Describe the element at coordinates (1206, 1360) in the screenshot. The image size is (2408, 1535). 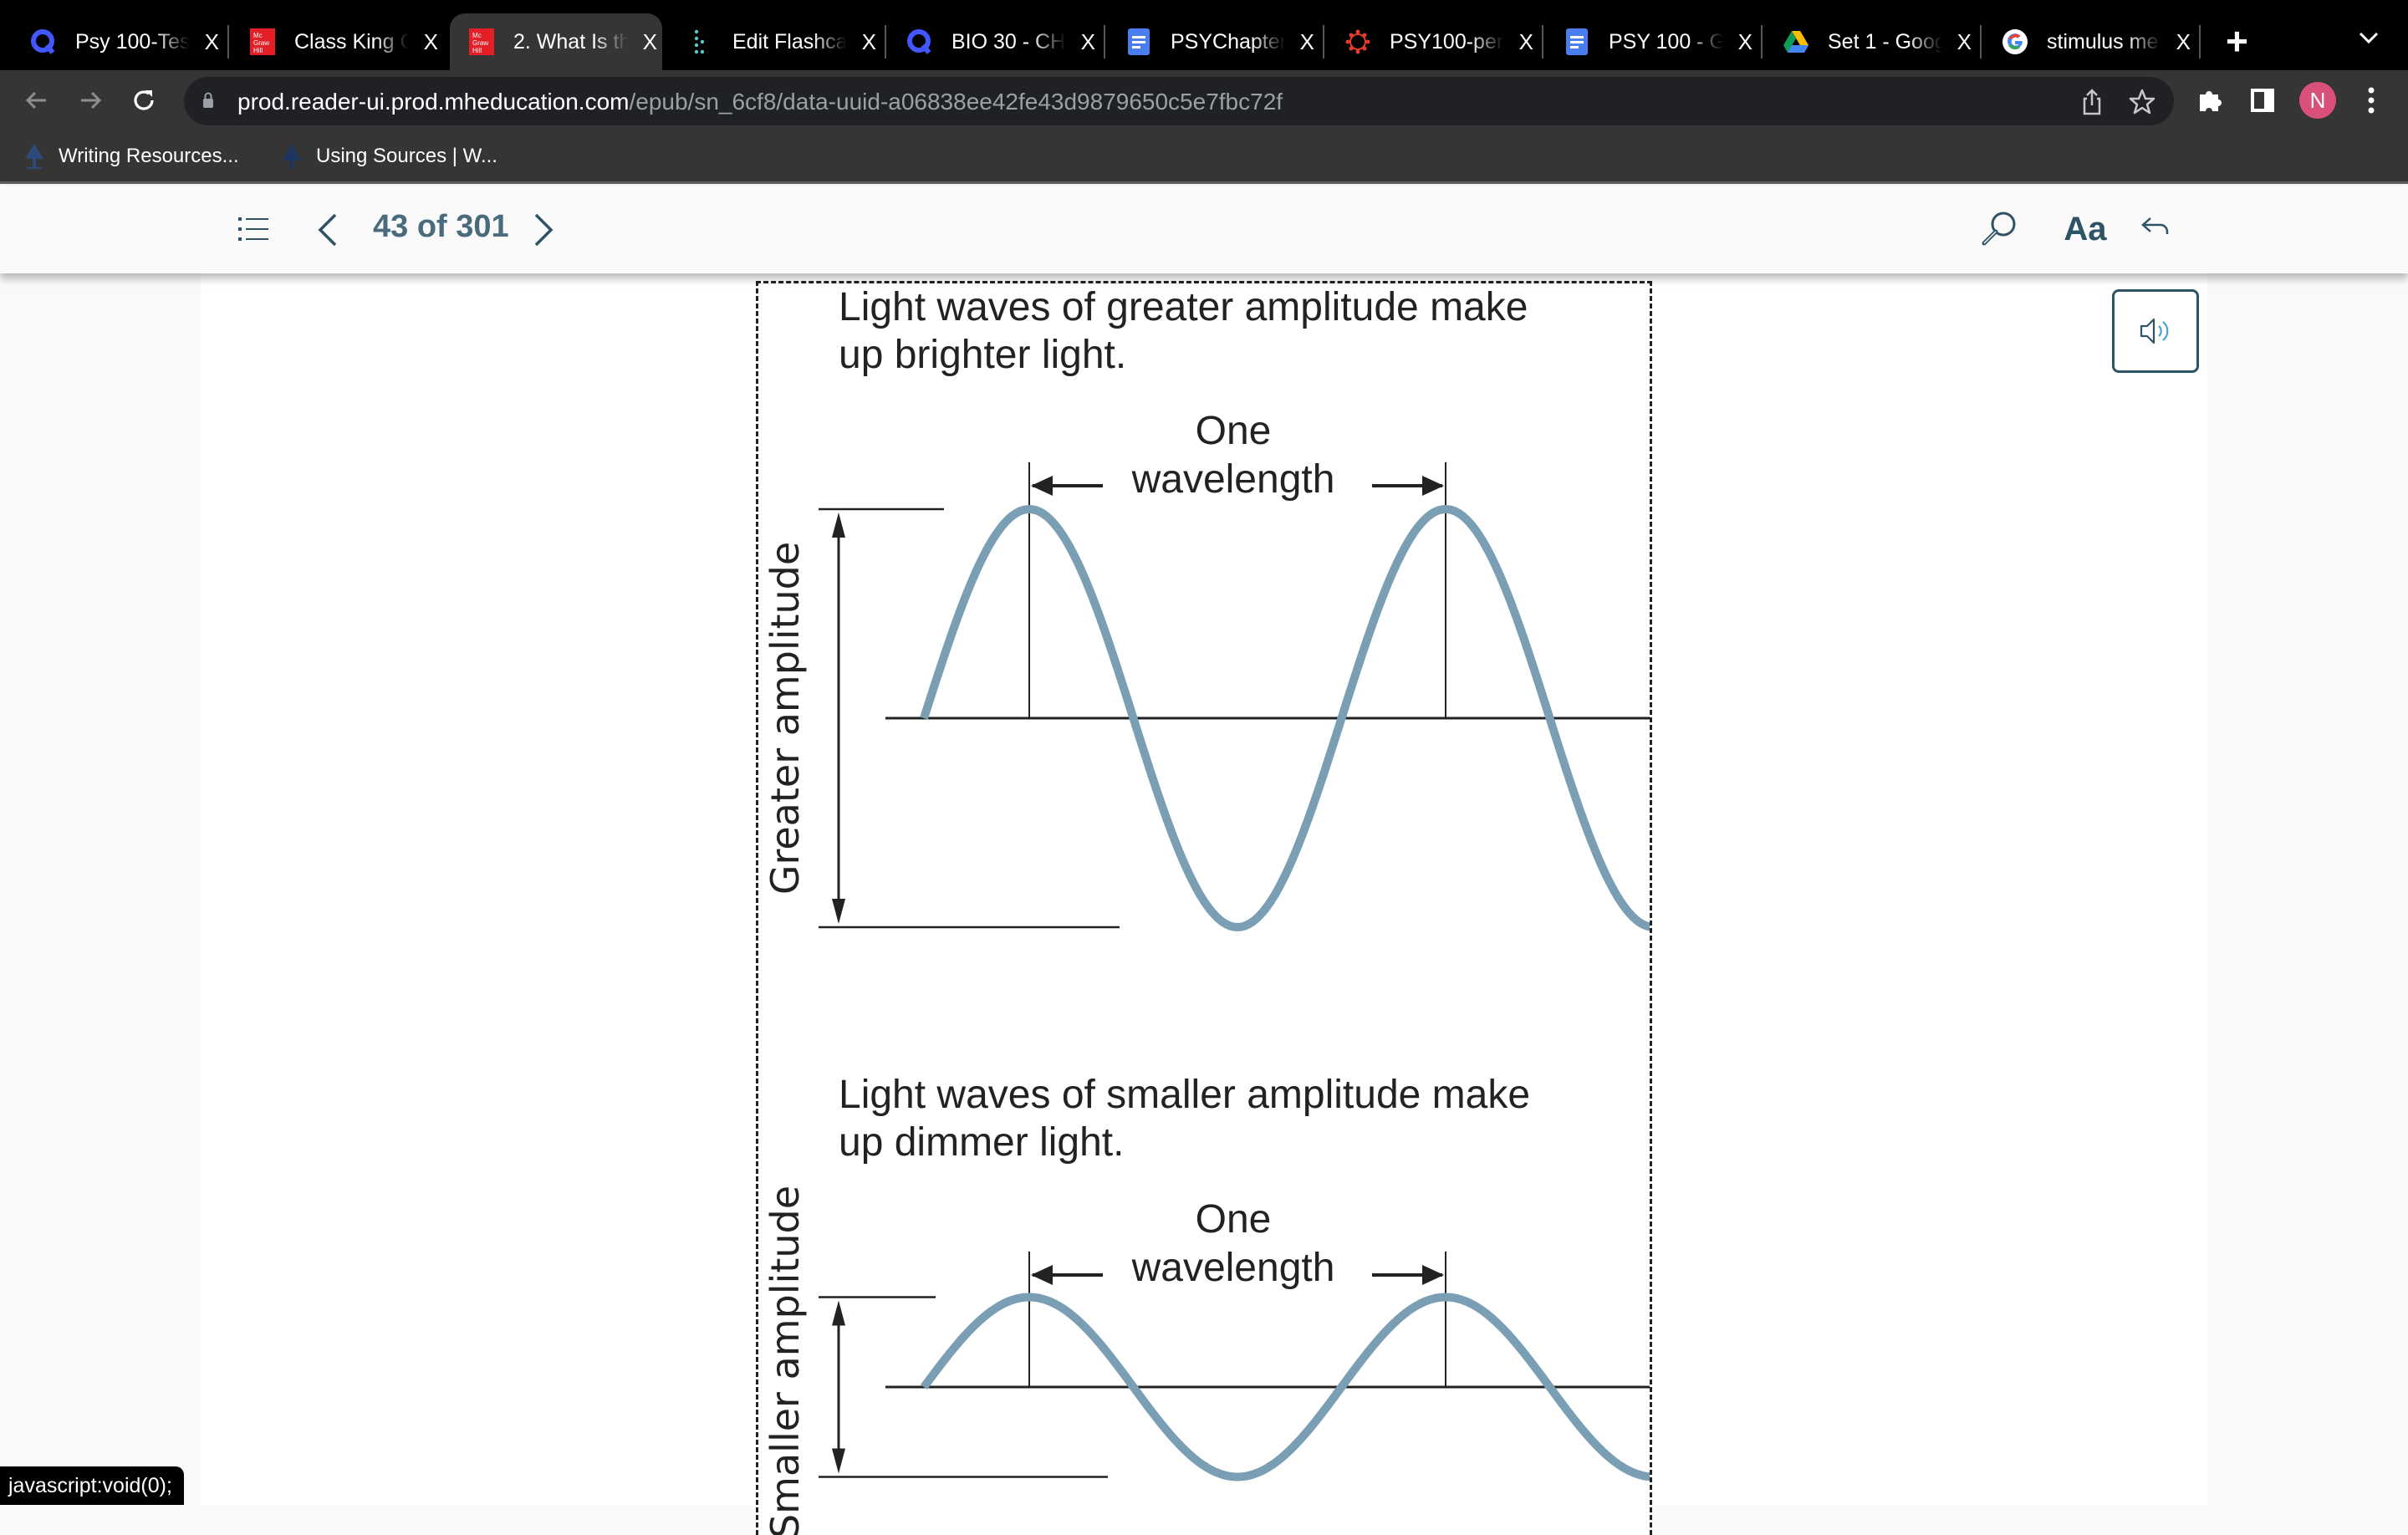
I see `wave-diagram-smaller: One wavelength Smaller amplitude` at that location.